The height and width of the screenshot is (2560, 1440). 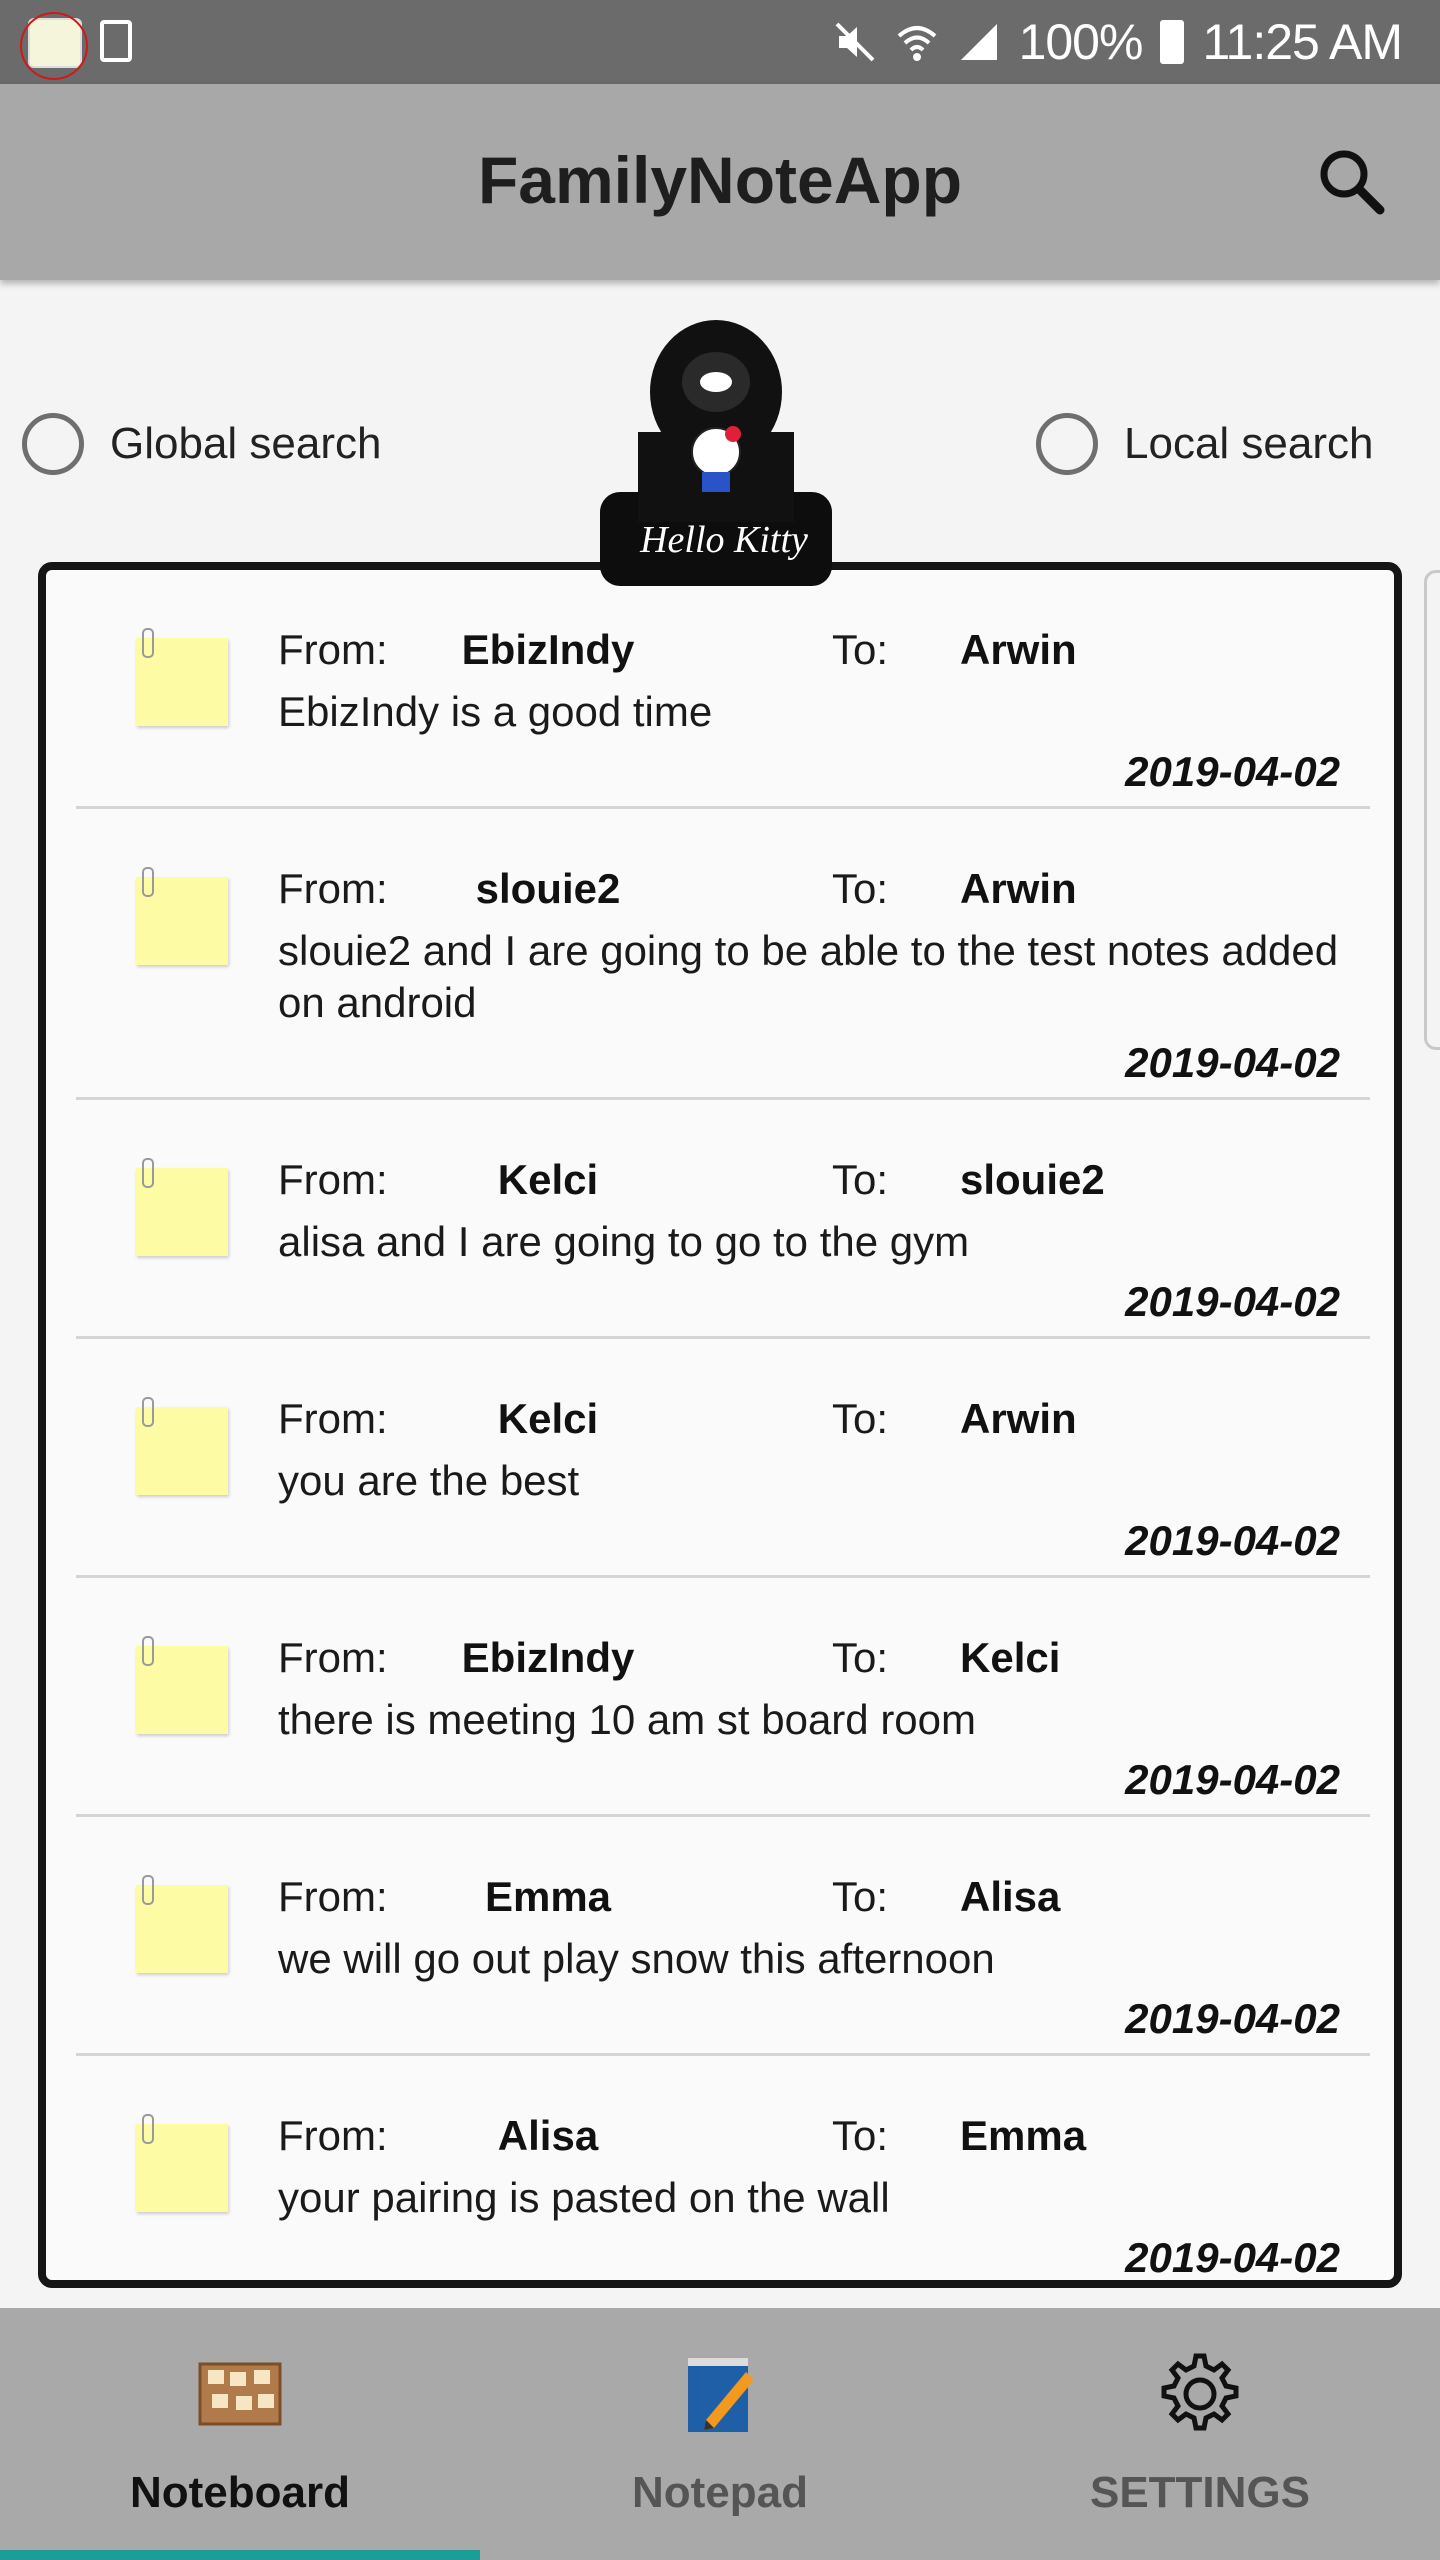 What do you see at coordinates (1032, 1179) in the screenshot?
I see `note-recipient: slouie2` at bounding box center [1032, 1179].